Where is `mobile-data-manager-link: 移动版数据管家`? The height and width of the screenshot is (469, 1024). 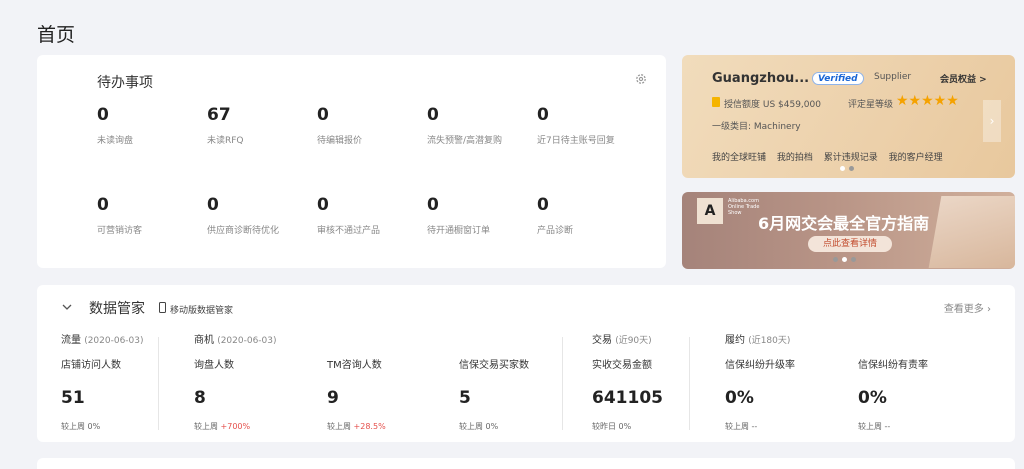 mobile-data-manager-link: 移动版数据管家 is located at coordinates (201, 309).